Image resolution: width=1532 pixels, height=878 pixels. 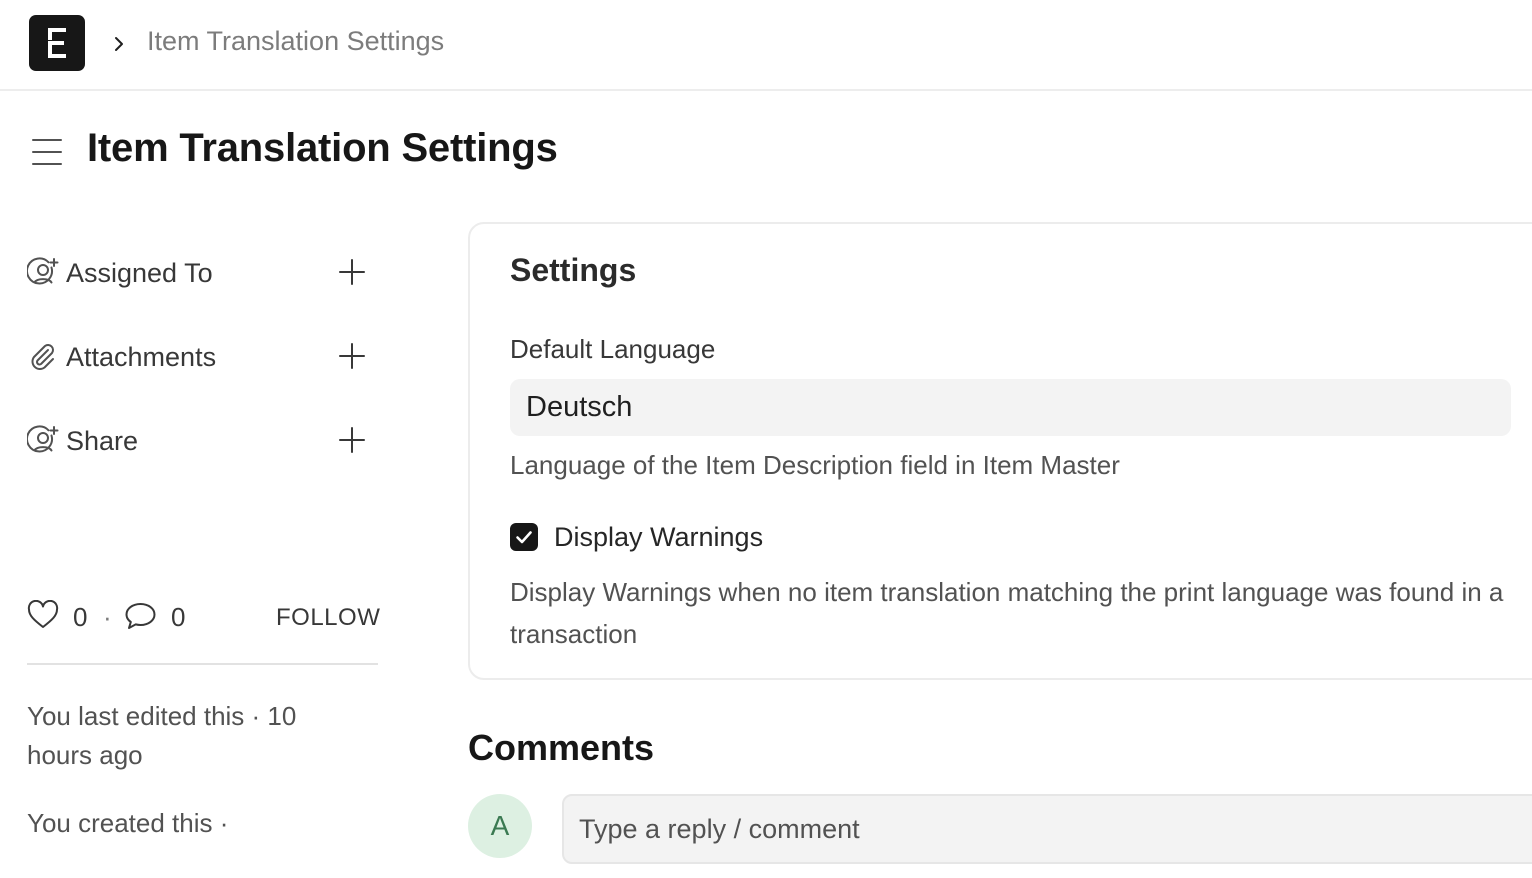 I want to click on navbar: Item Translation Settings, so click(x=766, y=45).